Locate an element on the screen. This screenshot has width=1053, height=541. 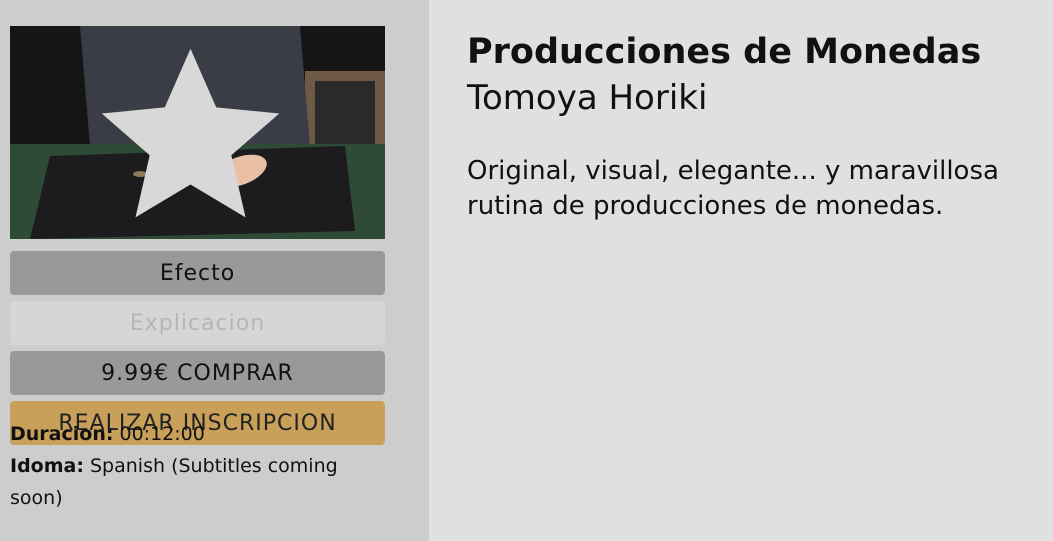
duration-label: Duracion: is located at coordinates (62, 434).